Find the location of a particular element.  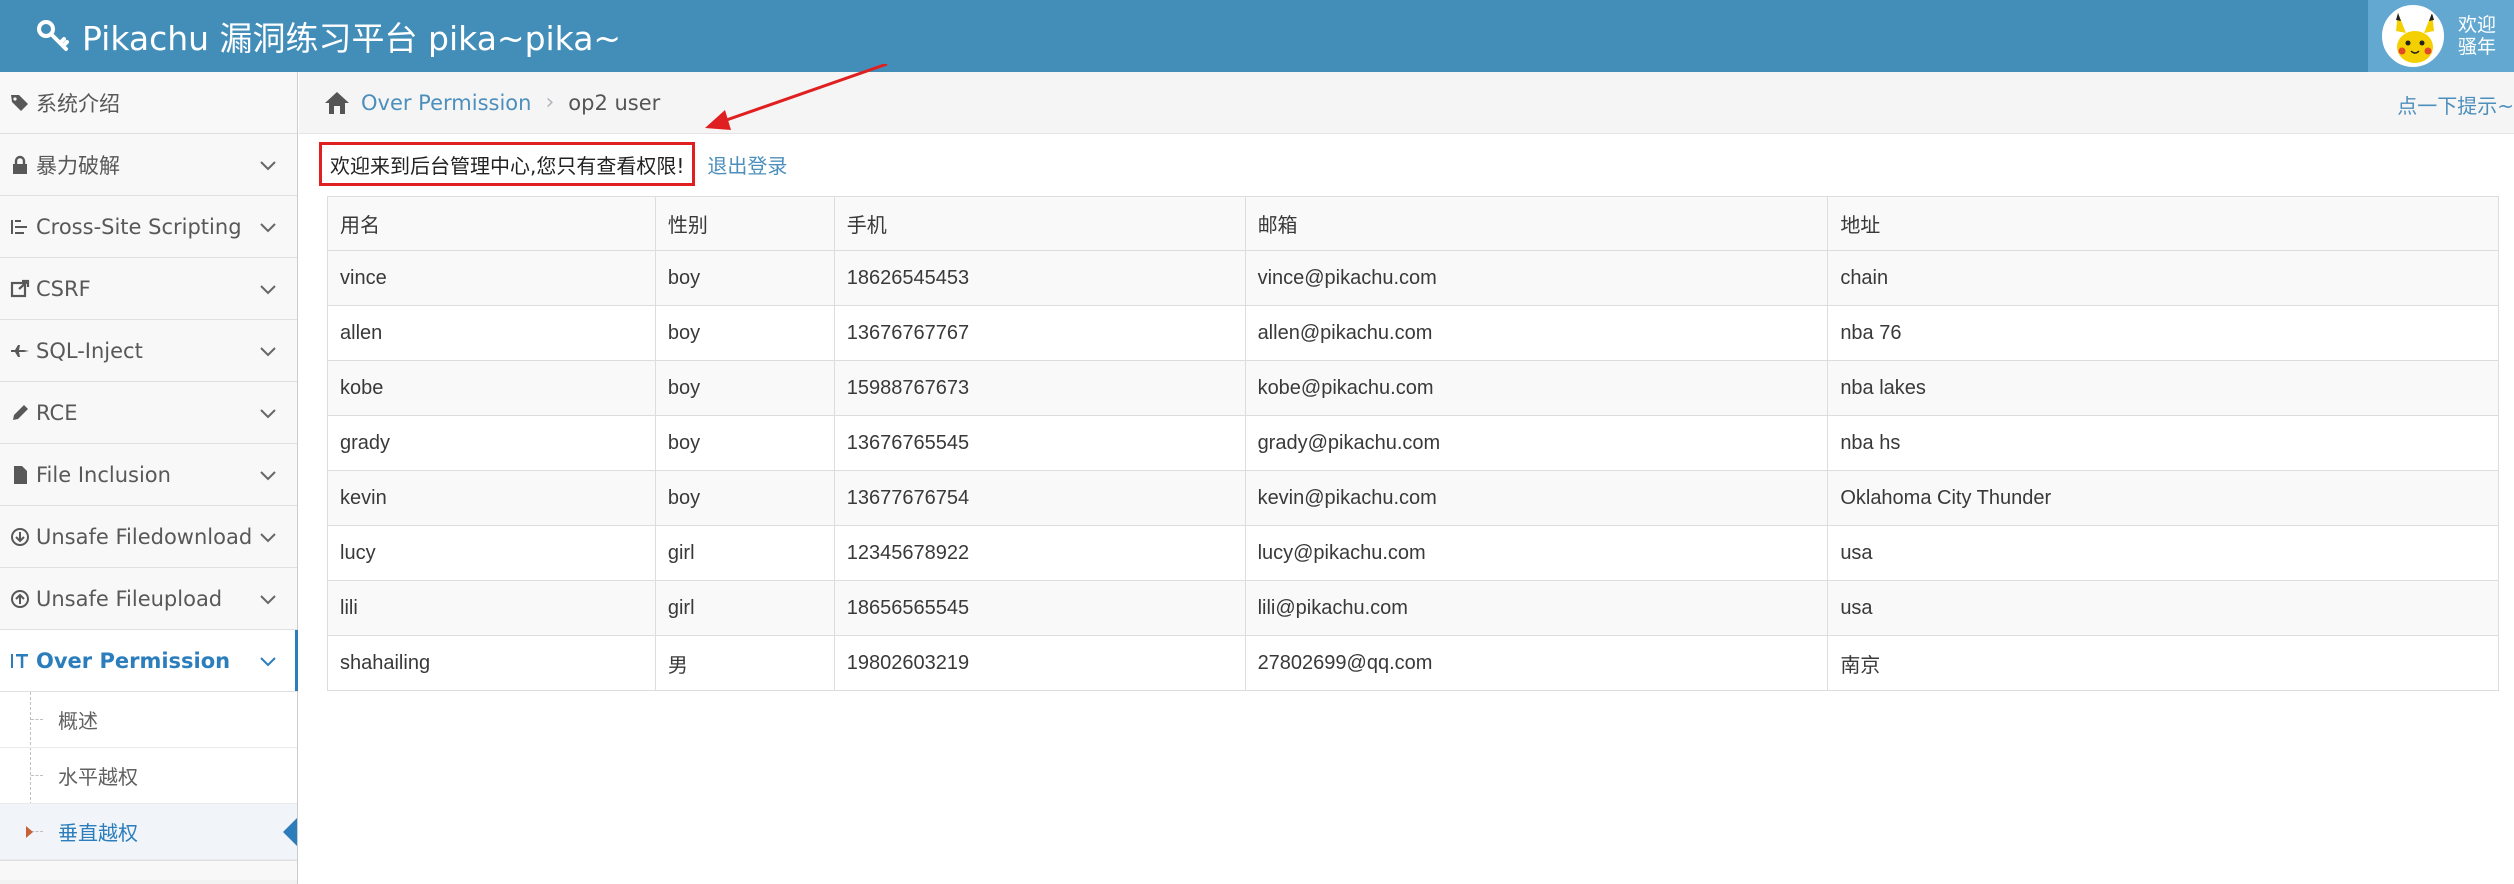

submenu-item-label: 水平越权 is located at coordinates (98, 777).